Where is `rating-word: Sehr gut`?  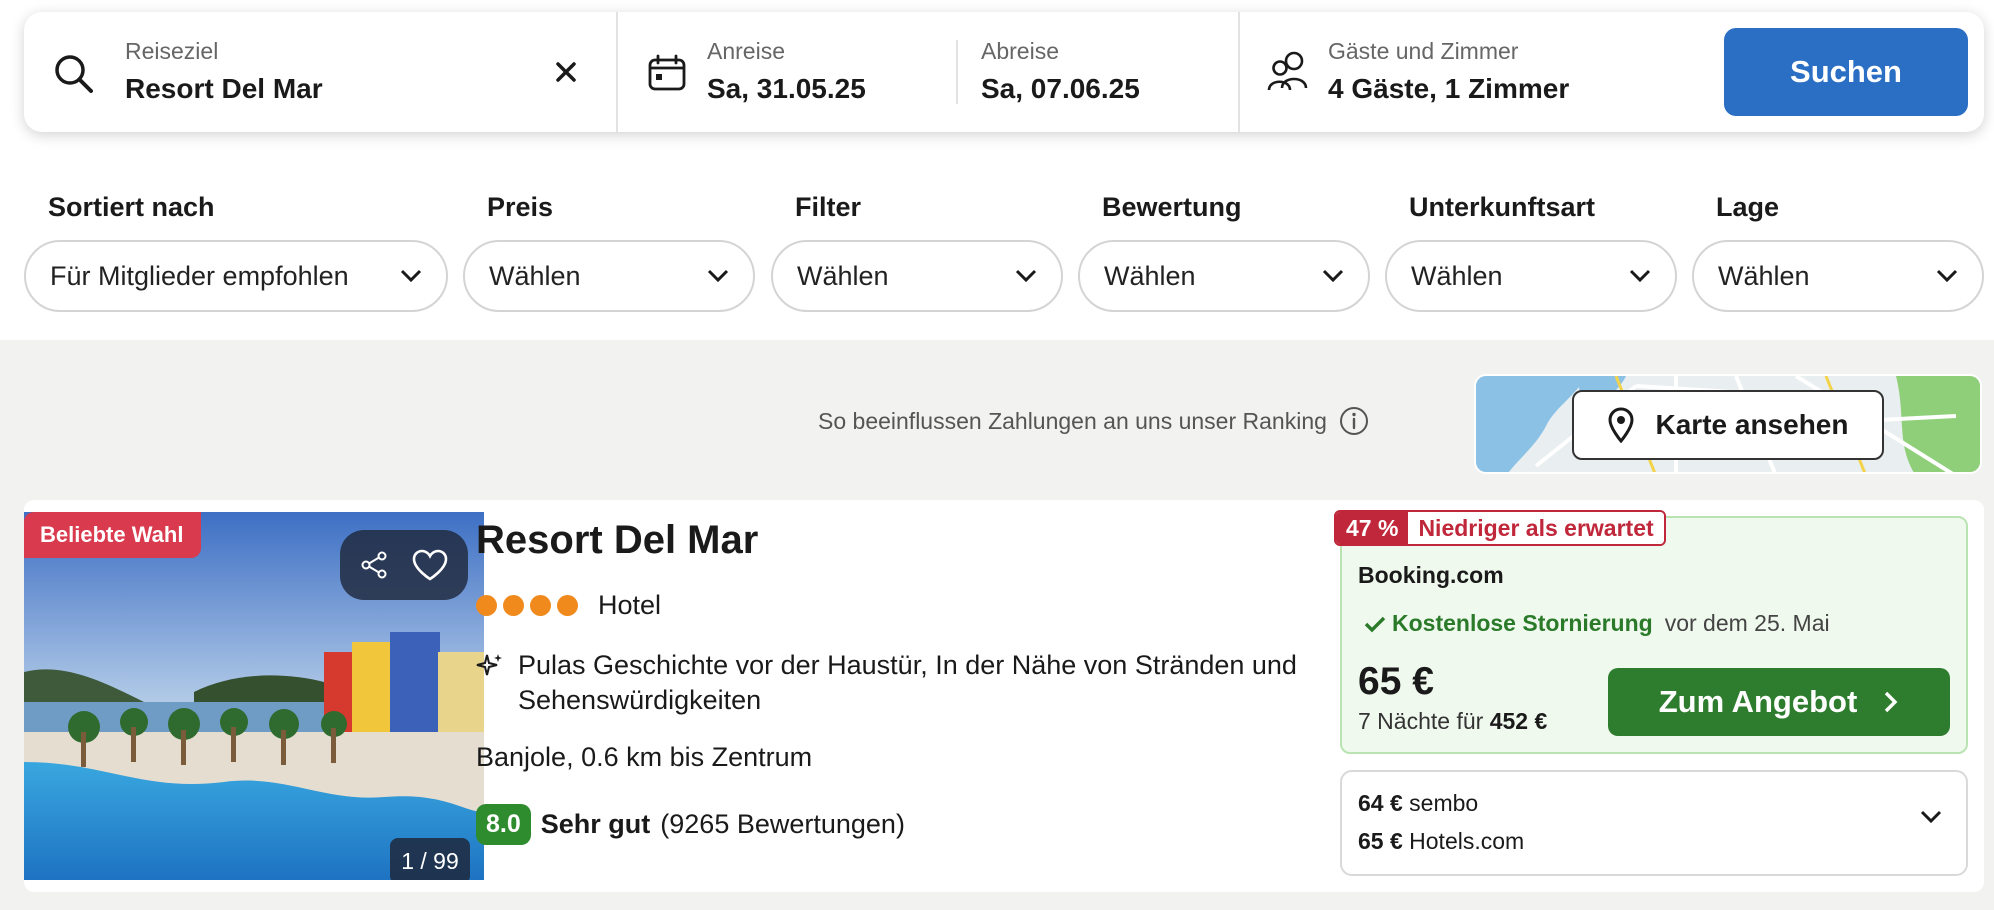
rating-word: Sehr gut is located at coordinates (595, 824).